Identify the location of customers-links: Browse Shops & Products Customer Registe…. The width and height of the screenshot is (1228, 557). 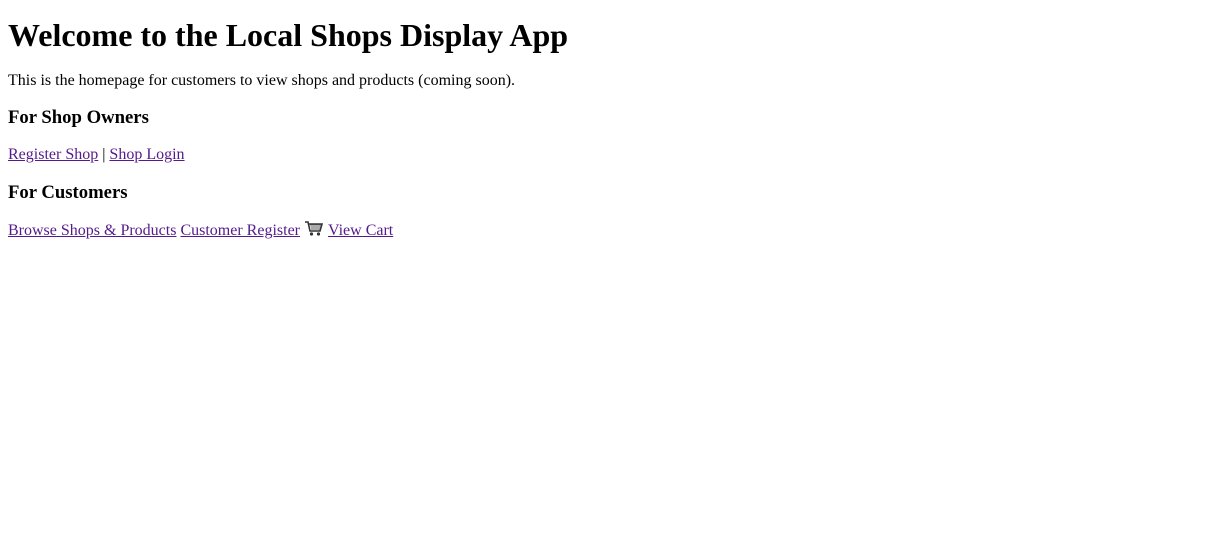
(614, 231).